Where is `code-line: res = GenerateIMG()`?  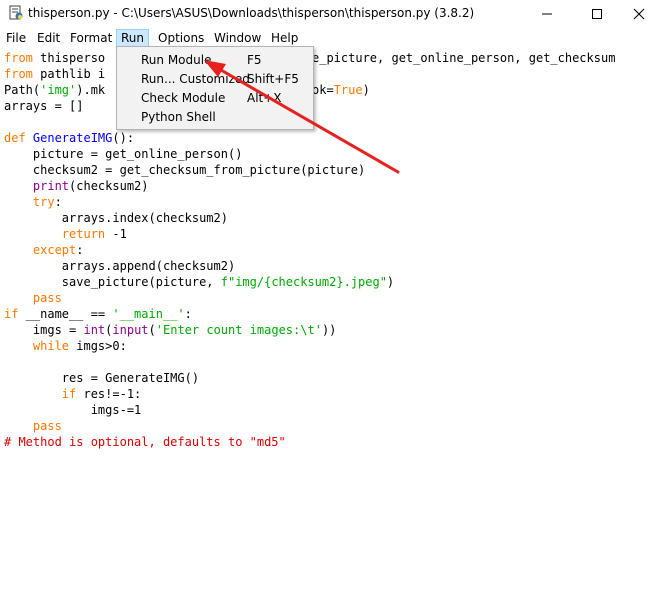 code-line: res = GenerateIMG() is located at coordinates (102, 378).